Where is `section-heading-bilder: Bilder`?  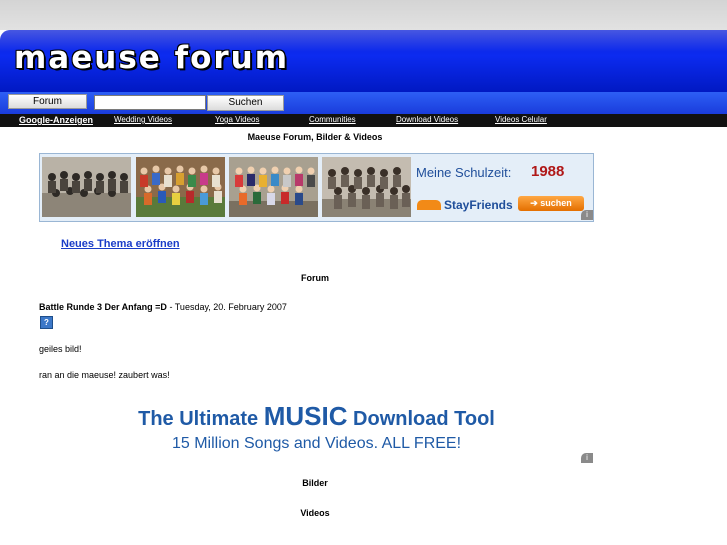 section-heading-bilder: Bilder is located at coordinates (315, 483).